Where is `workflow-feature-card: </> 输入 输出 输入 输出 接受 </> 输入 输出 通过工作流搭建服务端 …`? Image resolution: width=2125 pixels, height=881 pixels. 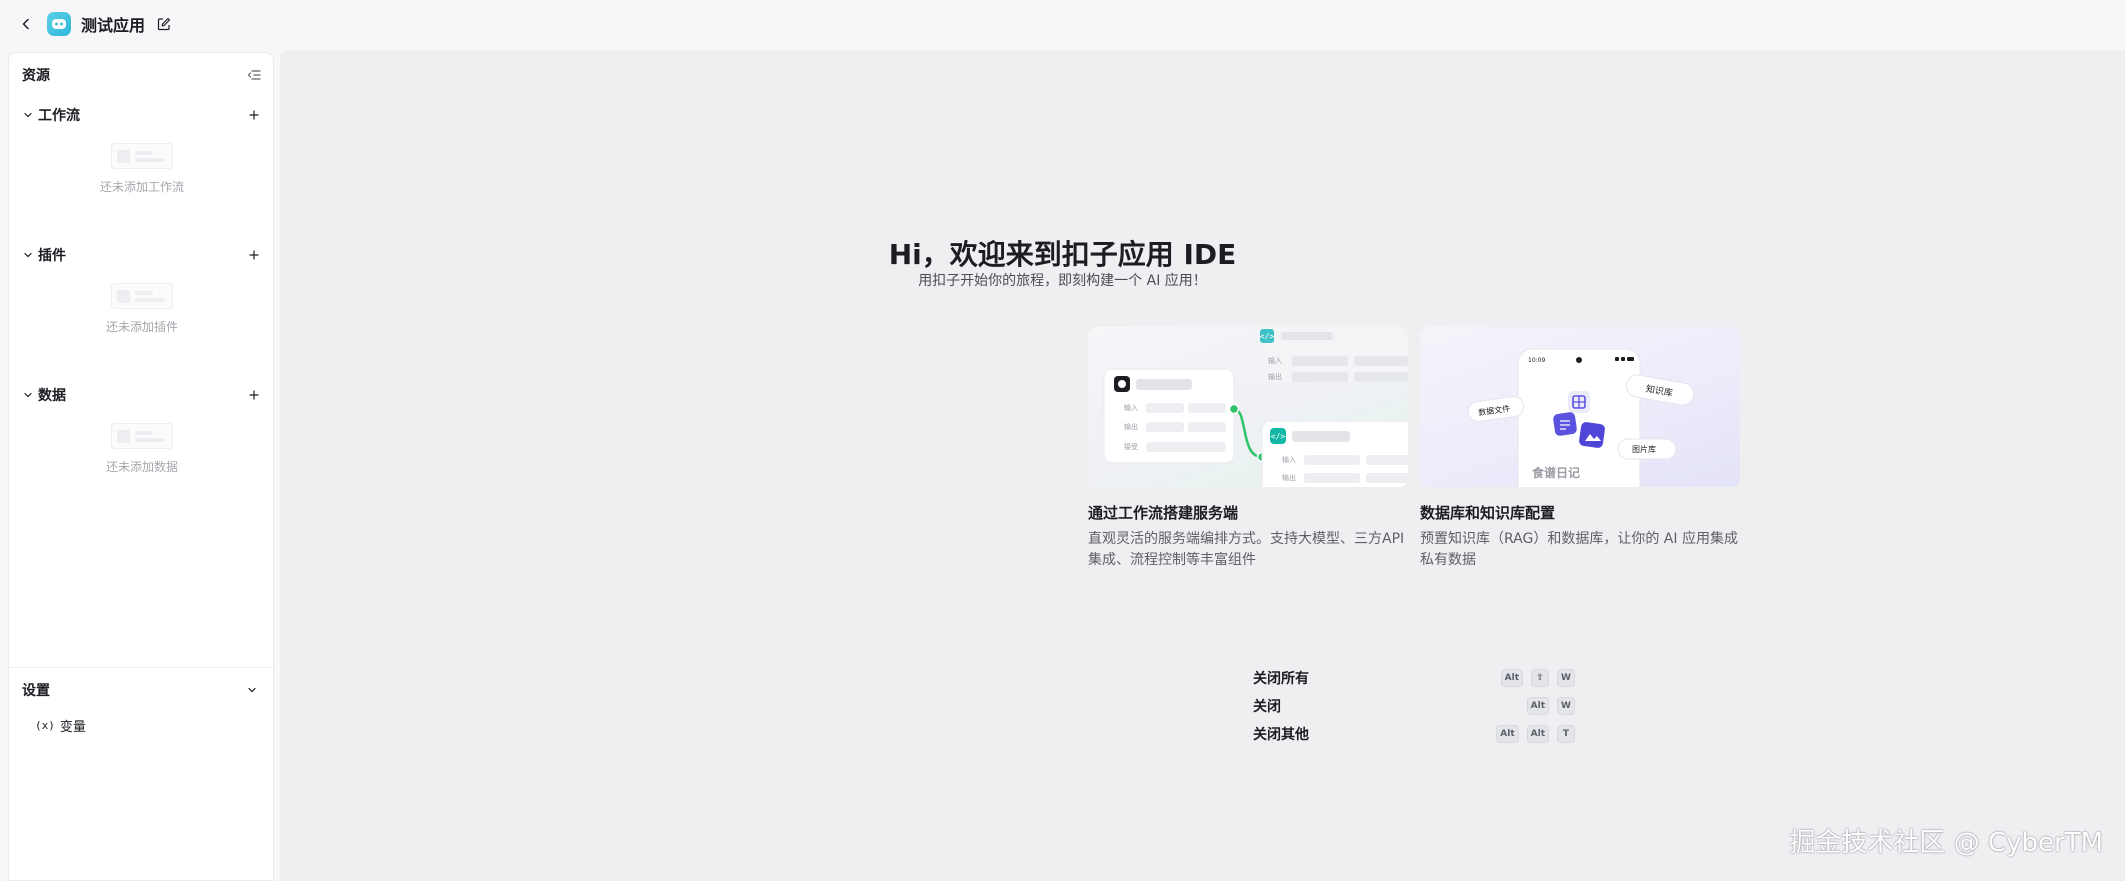
workflow-feature-card: </> 输入 输出 输入 输出 接受 </> 输入 输出 通过工作流搭建服务端 … is located at coordinates (1248, 449).